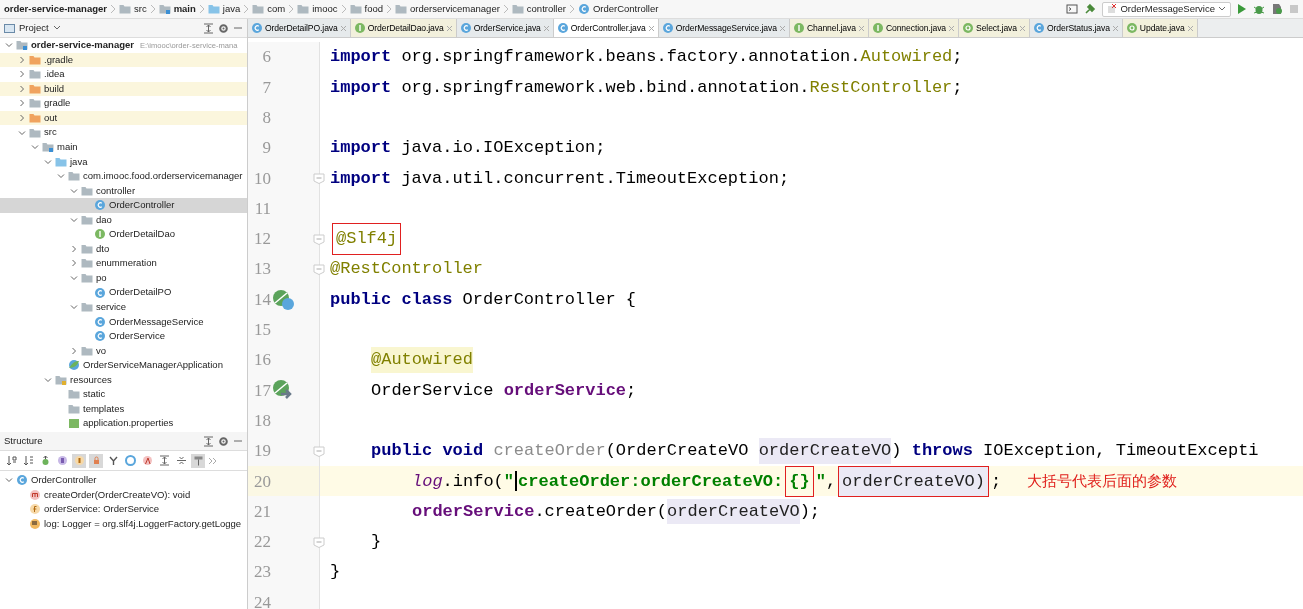 This screenshot has height=609, width=1303. Describe the element at coordinates (126, 263) in the screenshot. I see `tree-item: enummeration` at that location.